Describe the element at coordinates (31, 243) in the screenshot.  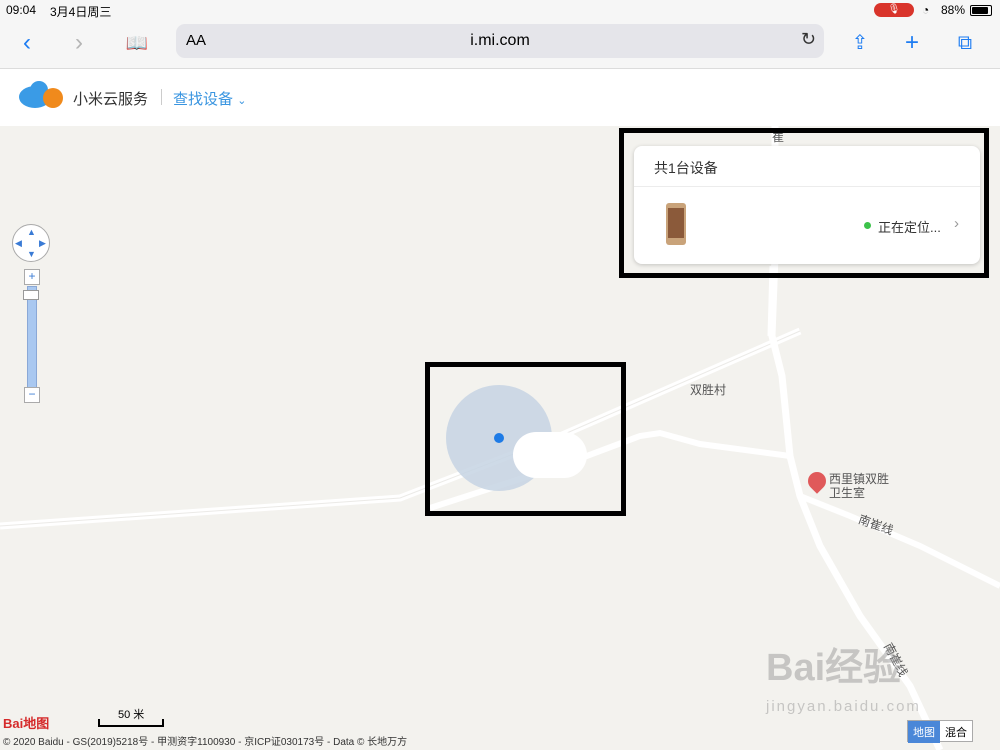
I see `pan-control: ▲ ▼ ◀ ▶` at that location.